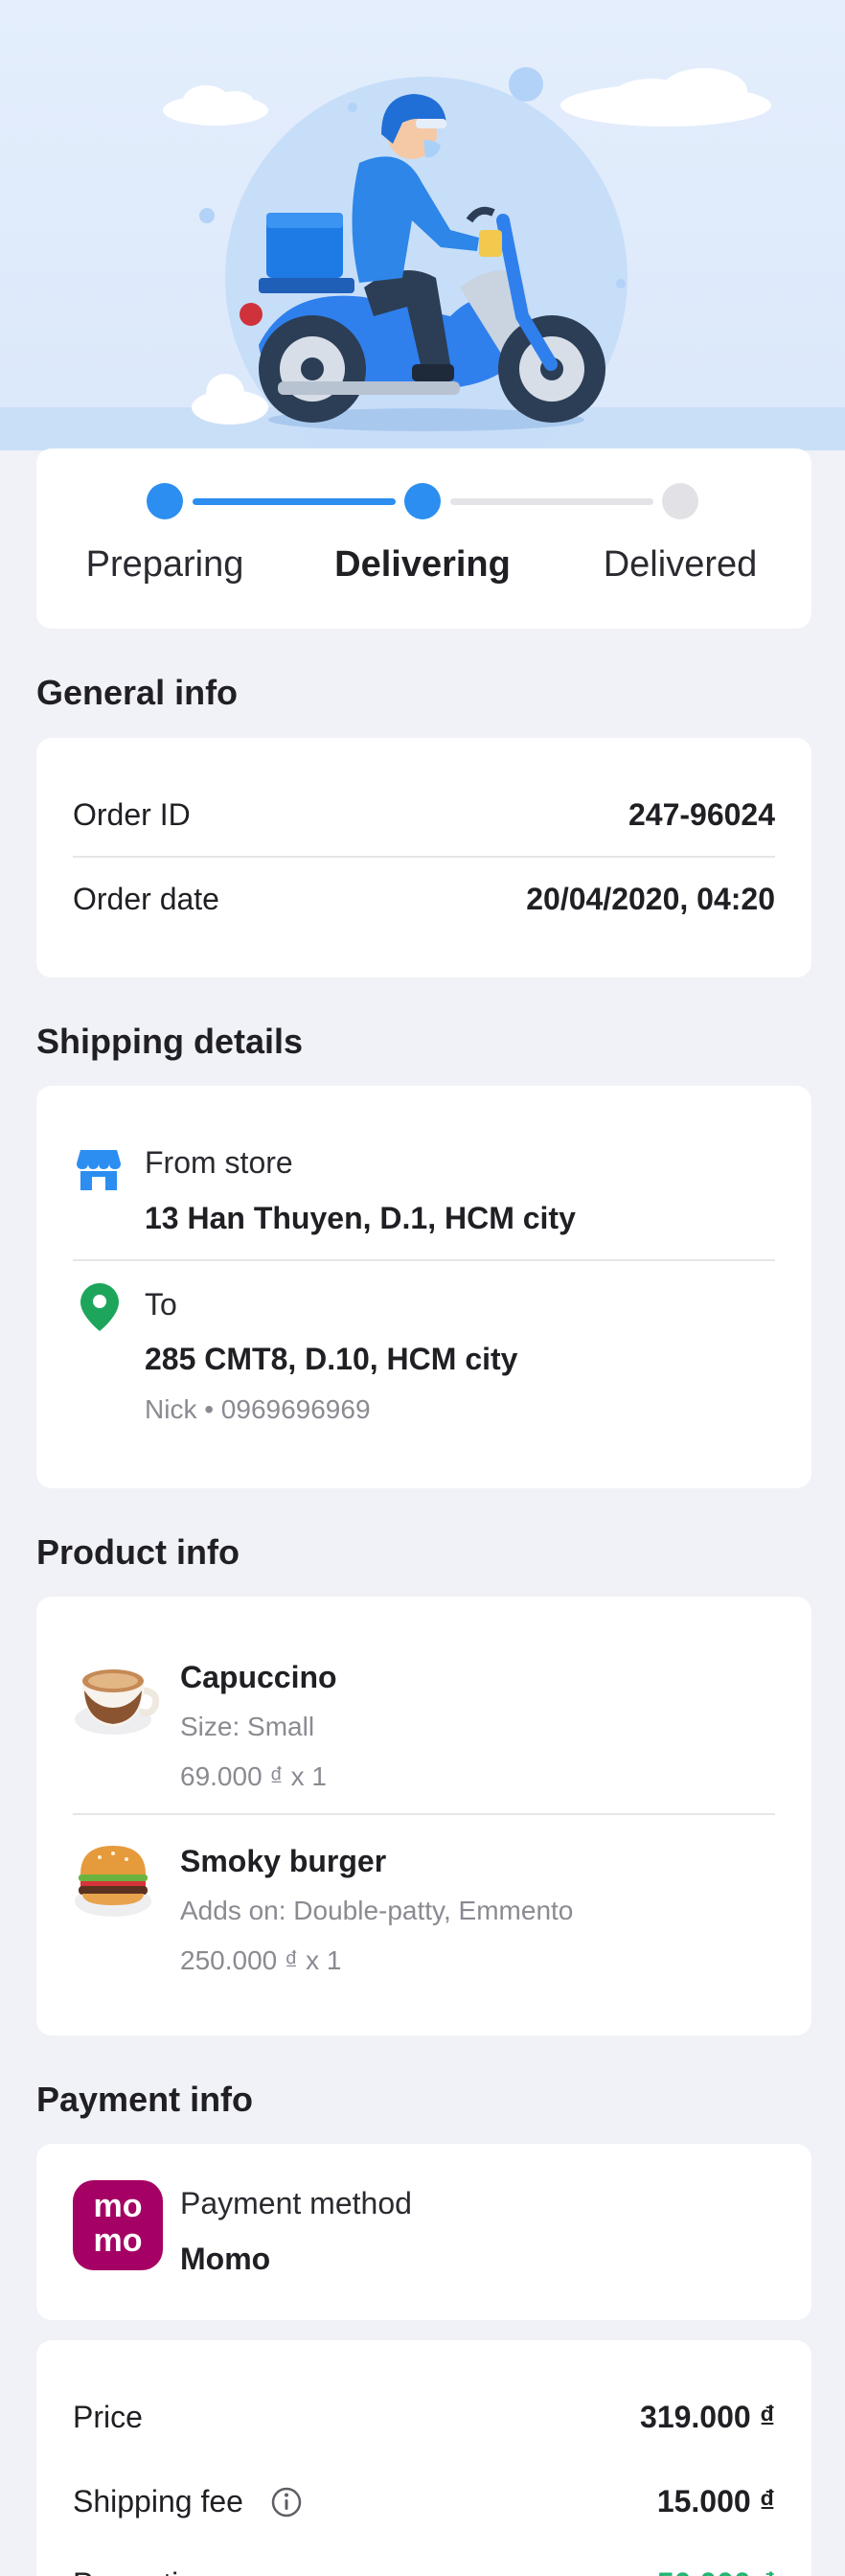 The image size is (845, 2576). Describe the element at coordinates (360, 1218) in the screenshot. I see `from-store-address: 13 Han Thuyen, D.1, HCM city` at that location.